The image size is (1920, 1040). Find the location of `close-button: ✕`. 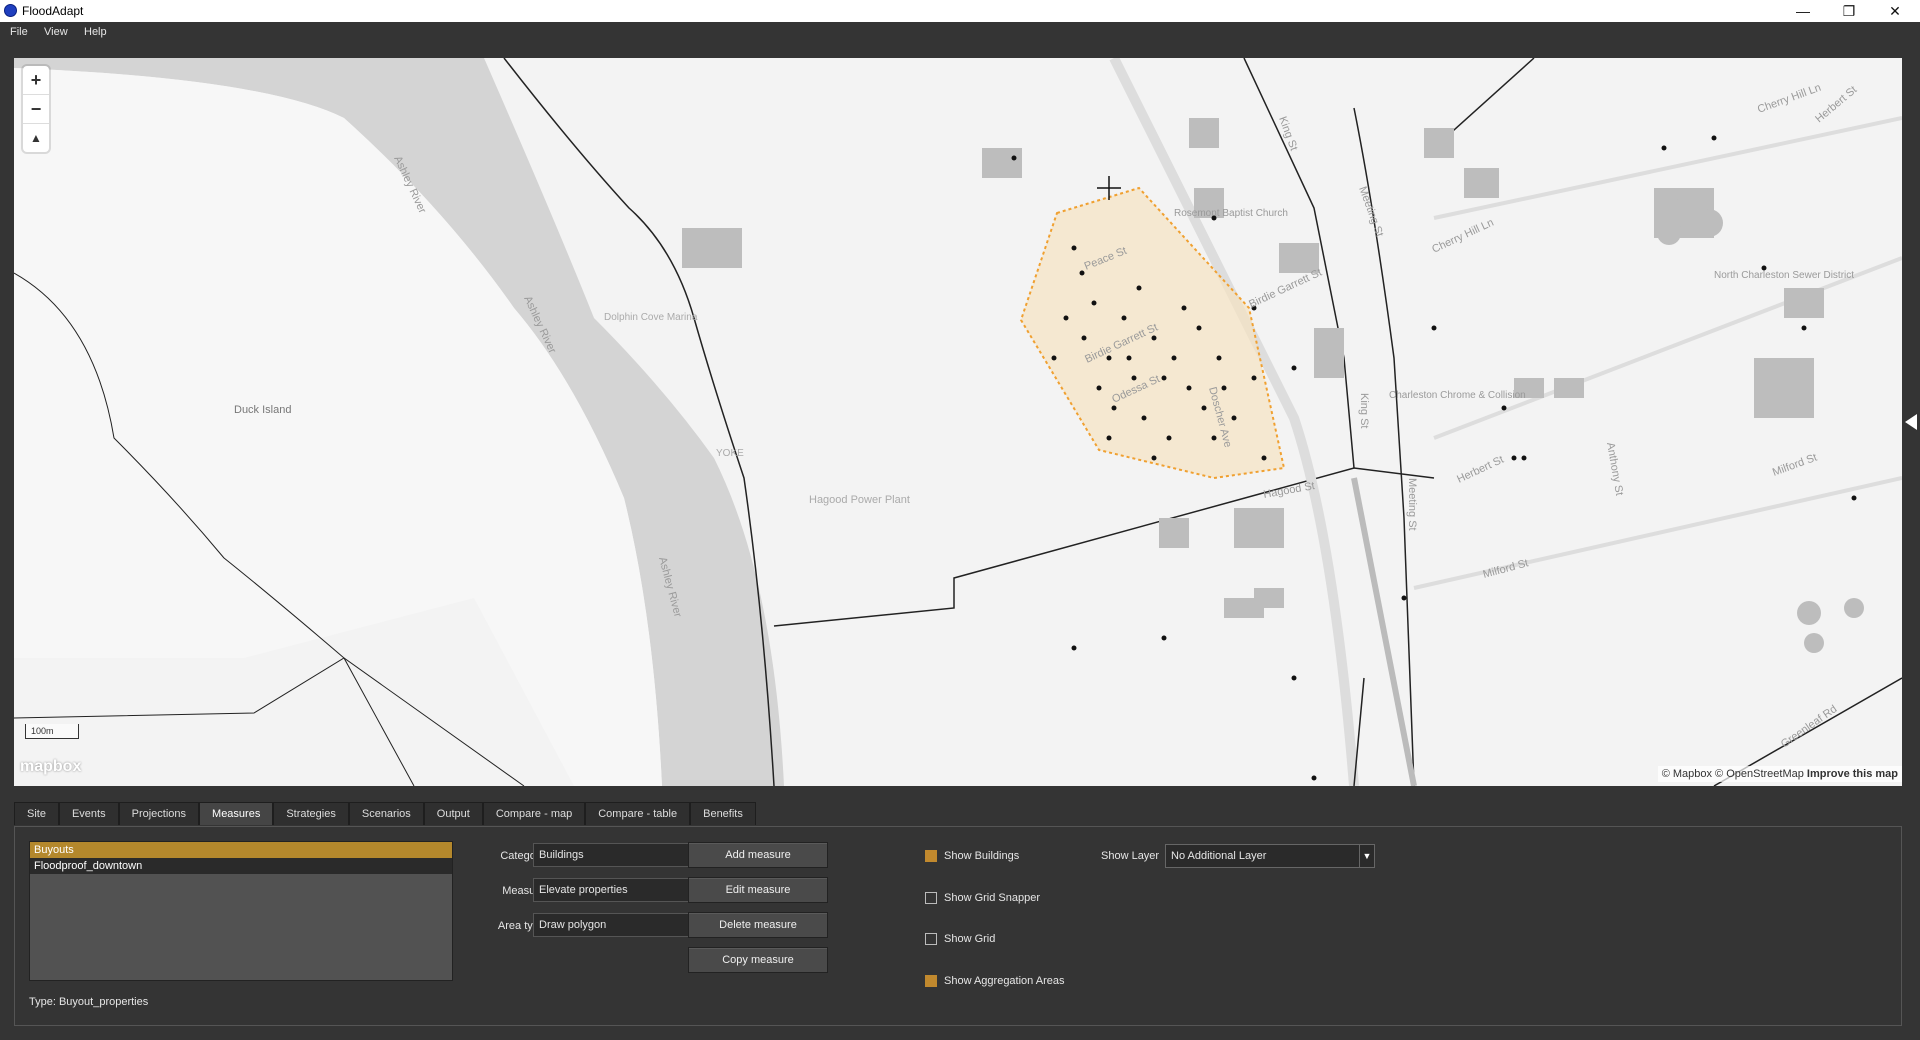

close-button: ✕ is located at coordinates (1895, 11).